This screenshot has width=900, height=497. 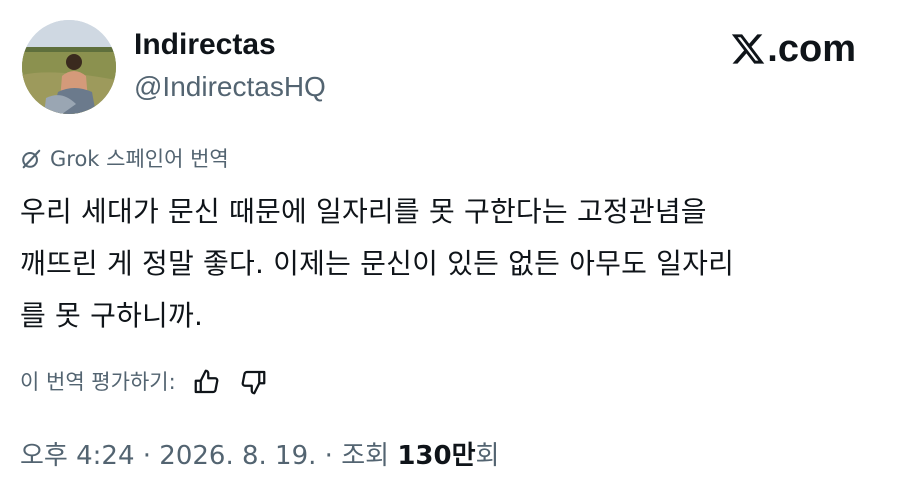 What do you see at coordinates (208, 456) in the screenshot?
I see `timestamp: 오후 4:24 · 2026. 8. 19. · 조회` at bounding box center [208, 456].